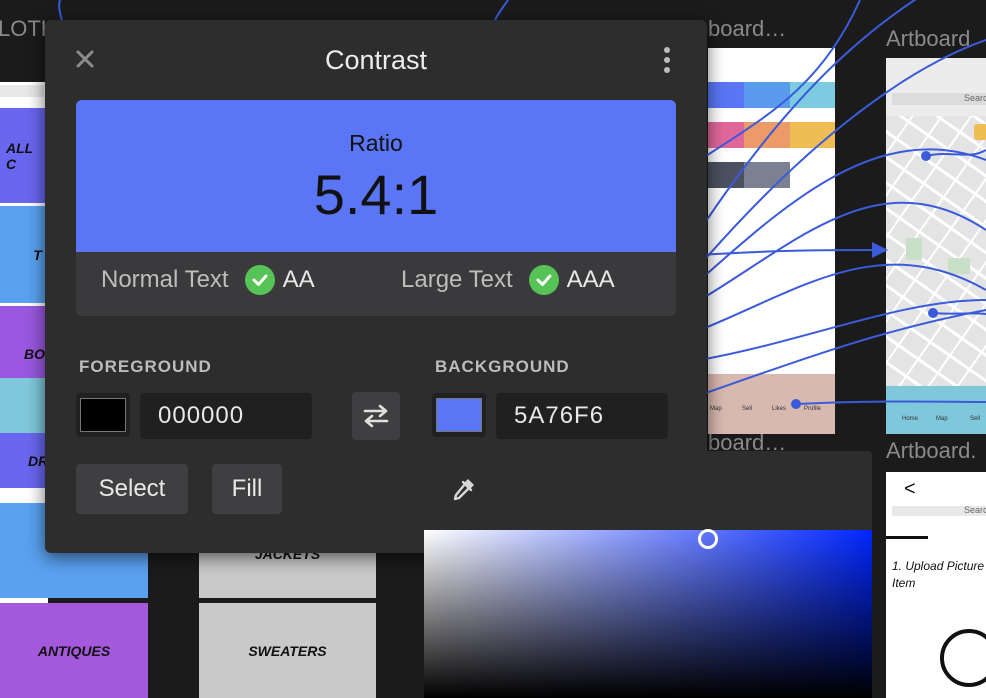 This screenshot has height=698, width=986. What do you see at coordinates (298, 279) in the screenshot?
I see `normal-text-level: AA` at bounding box center [298, 279].